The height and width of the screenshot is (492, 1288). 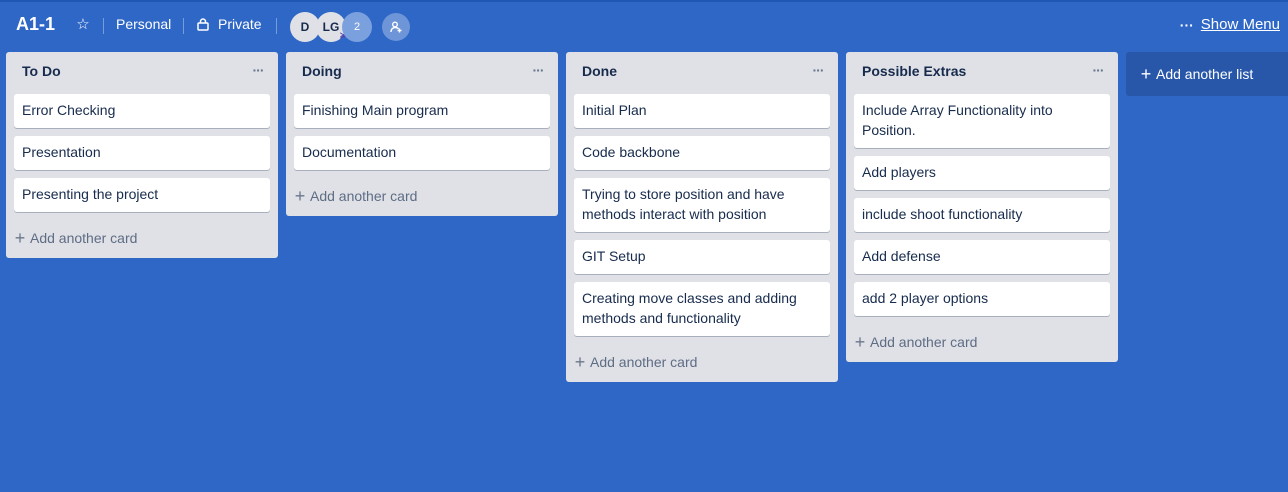 I want to click on invite-button, so click(x=396, y=27).